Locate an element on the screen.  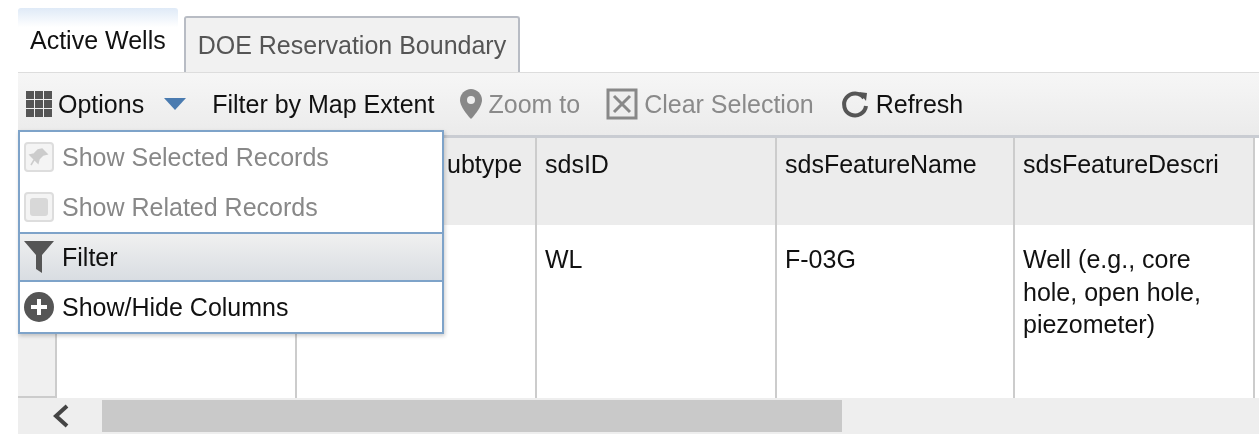
horizontal-scrollbar is located at coordinates (638, 416).